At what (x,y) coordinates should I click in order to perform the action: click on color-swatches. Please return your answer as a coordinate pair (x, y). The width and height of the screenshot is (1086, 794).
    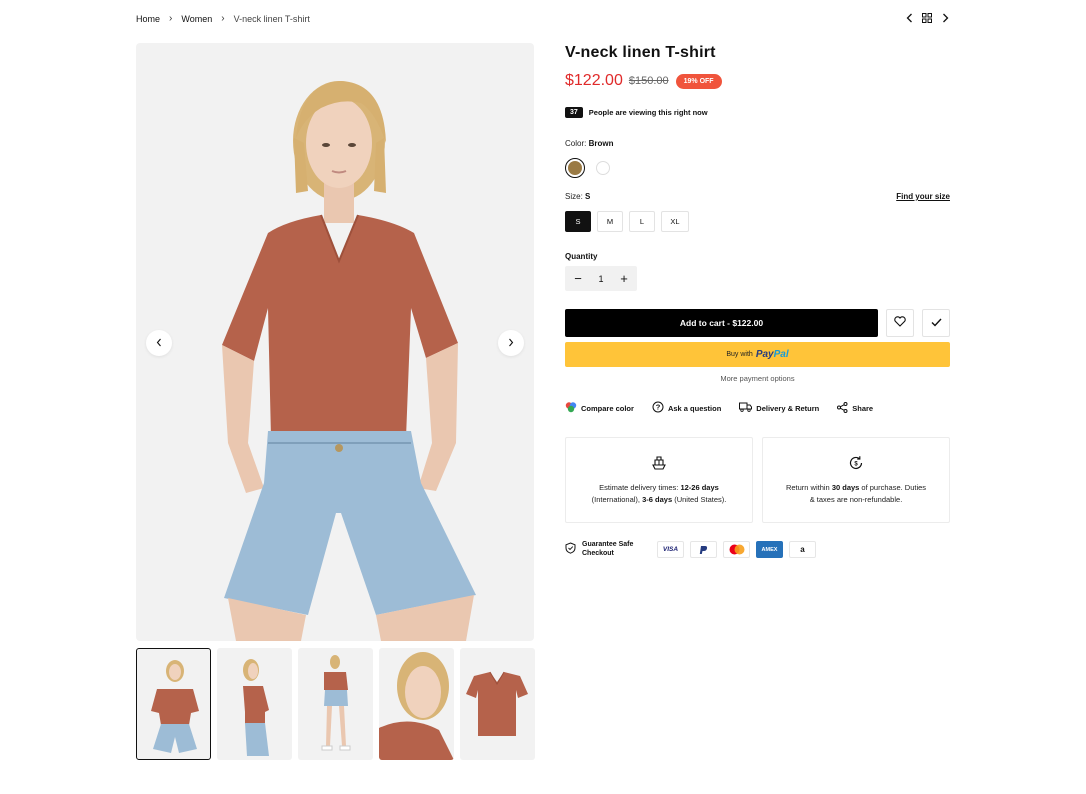
    Looking at the image, I should click on (589, 168).